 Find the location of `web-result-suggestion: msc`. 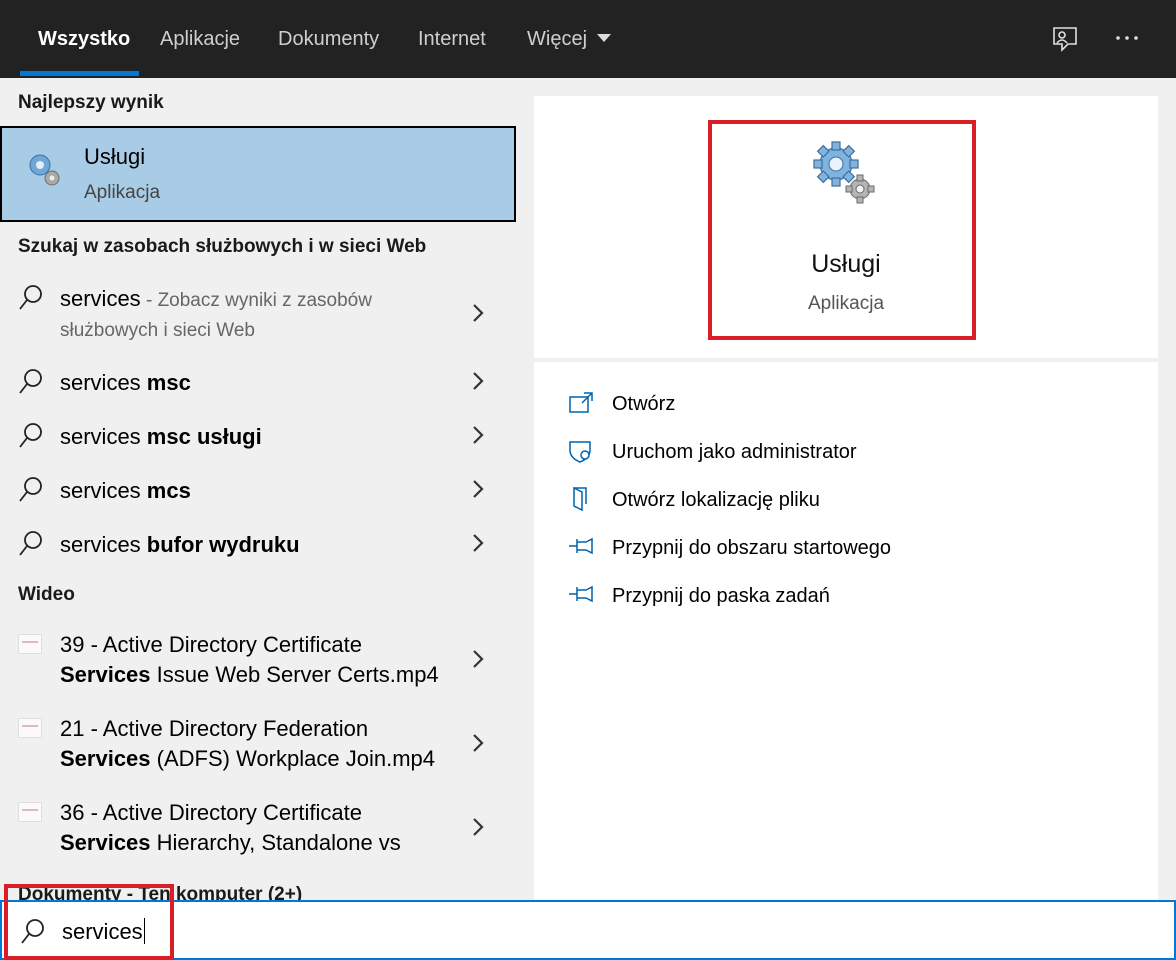

web-result-suggestion: msc is located at coordinates (168, 382).